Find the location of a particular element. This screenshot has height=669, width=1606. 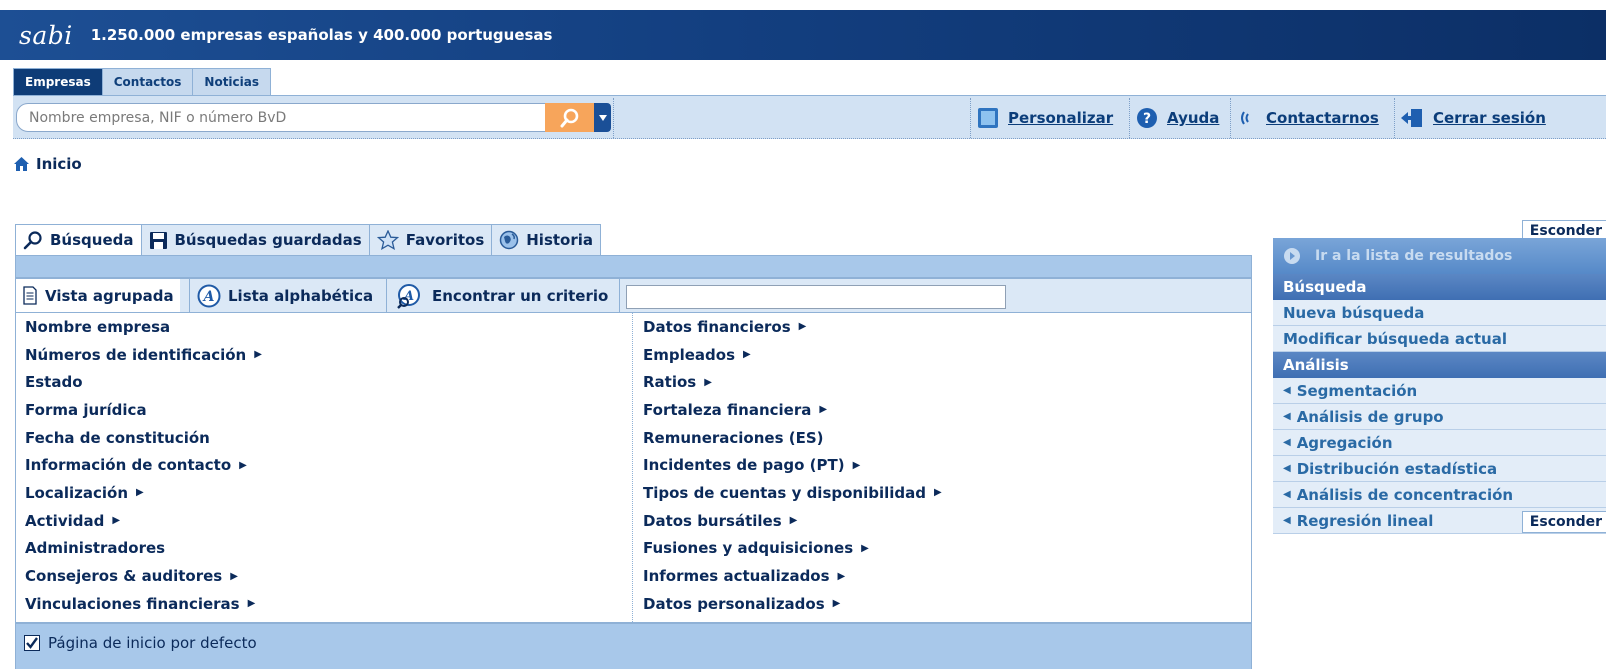

criterion-estado: Estado is located at coordinates (143, 382).